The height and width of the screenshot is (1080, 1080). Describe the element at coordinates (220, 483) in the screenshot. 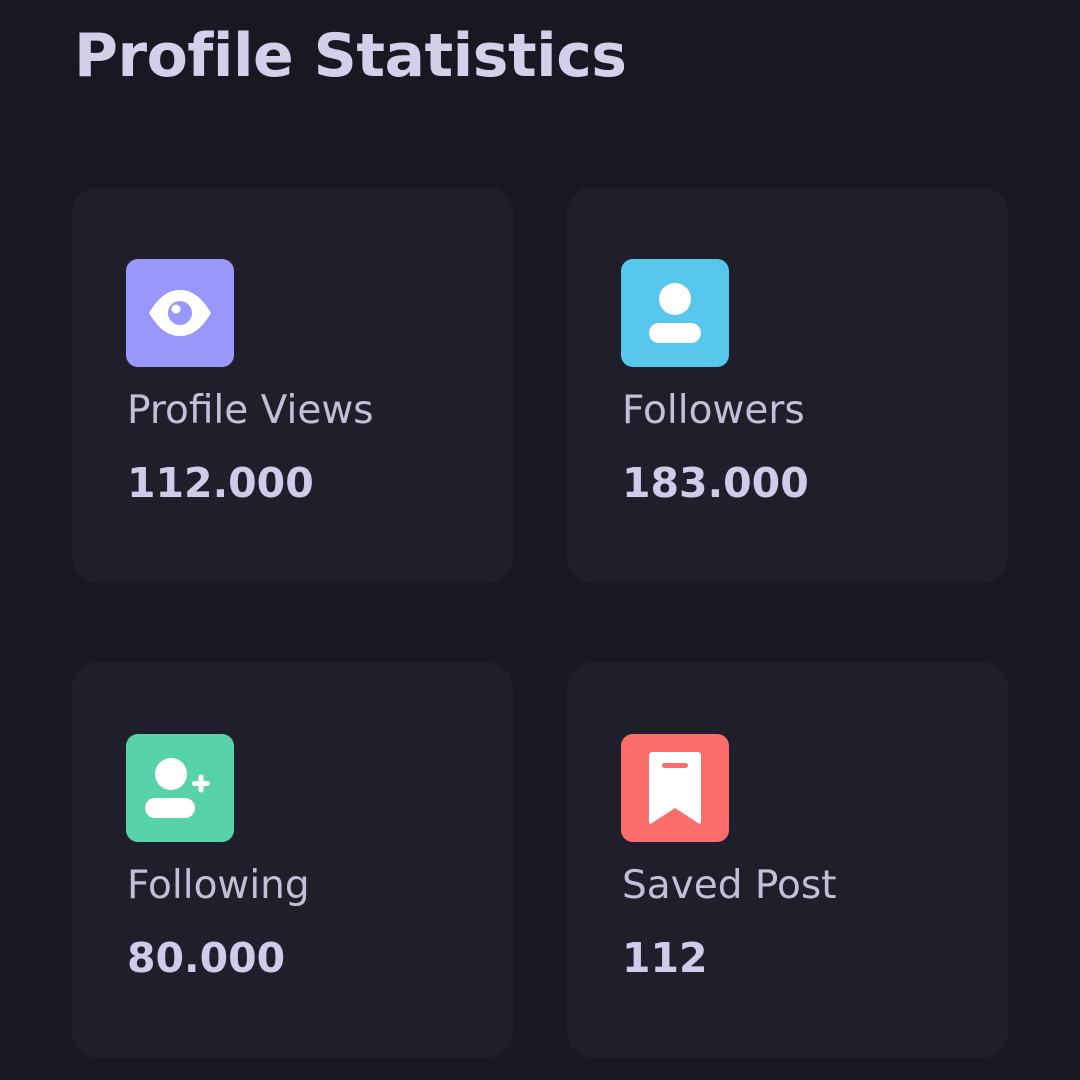

I see `stat-value: 112.000` at that location.